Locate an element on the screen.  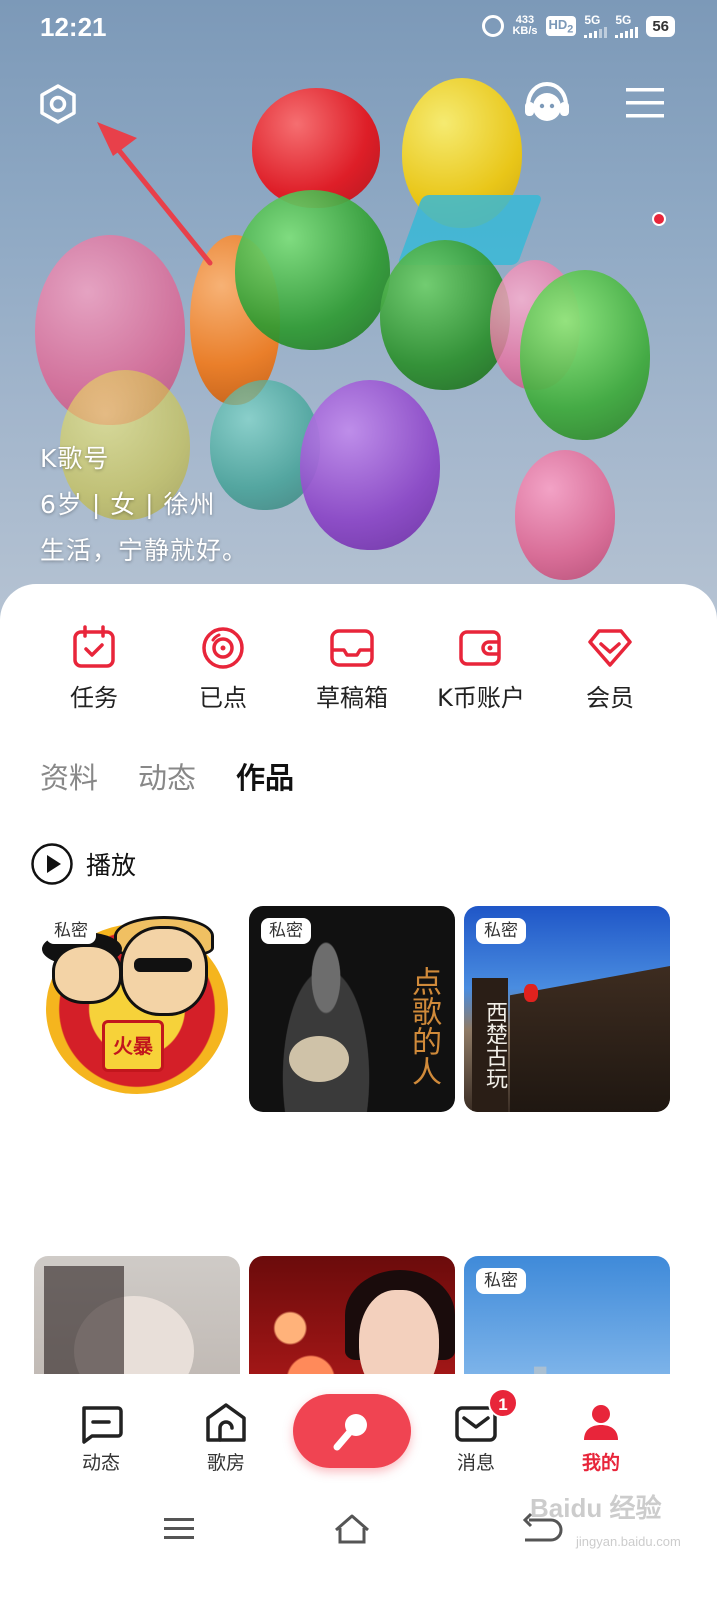
nav-label: 消息 is located at coordinates (475, 1463).